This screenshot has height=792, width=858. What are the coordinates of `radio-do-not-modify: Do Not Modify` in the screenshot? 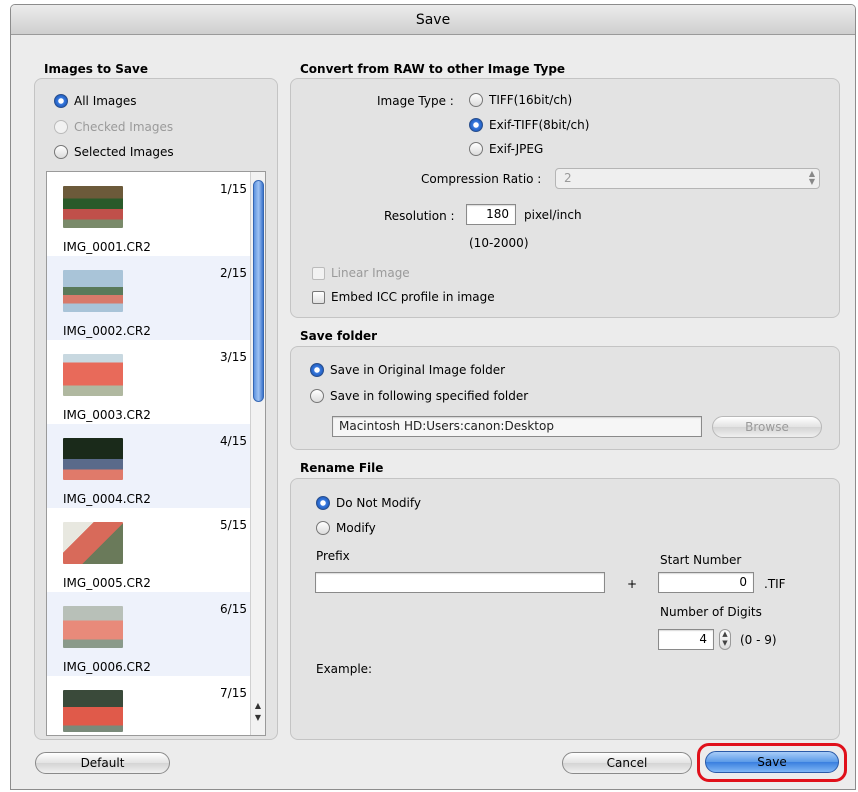 It's located at (368, 503).